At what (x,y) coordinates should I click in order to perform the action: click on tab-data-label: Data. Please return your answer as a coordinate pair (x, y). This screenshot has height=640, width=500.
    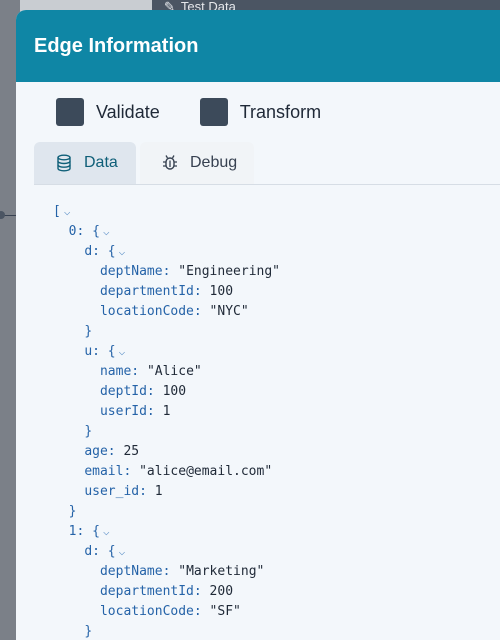
    Looking at the image, I should click on (101, 162).